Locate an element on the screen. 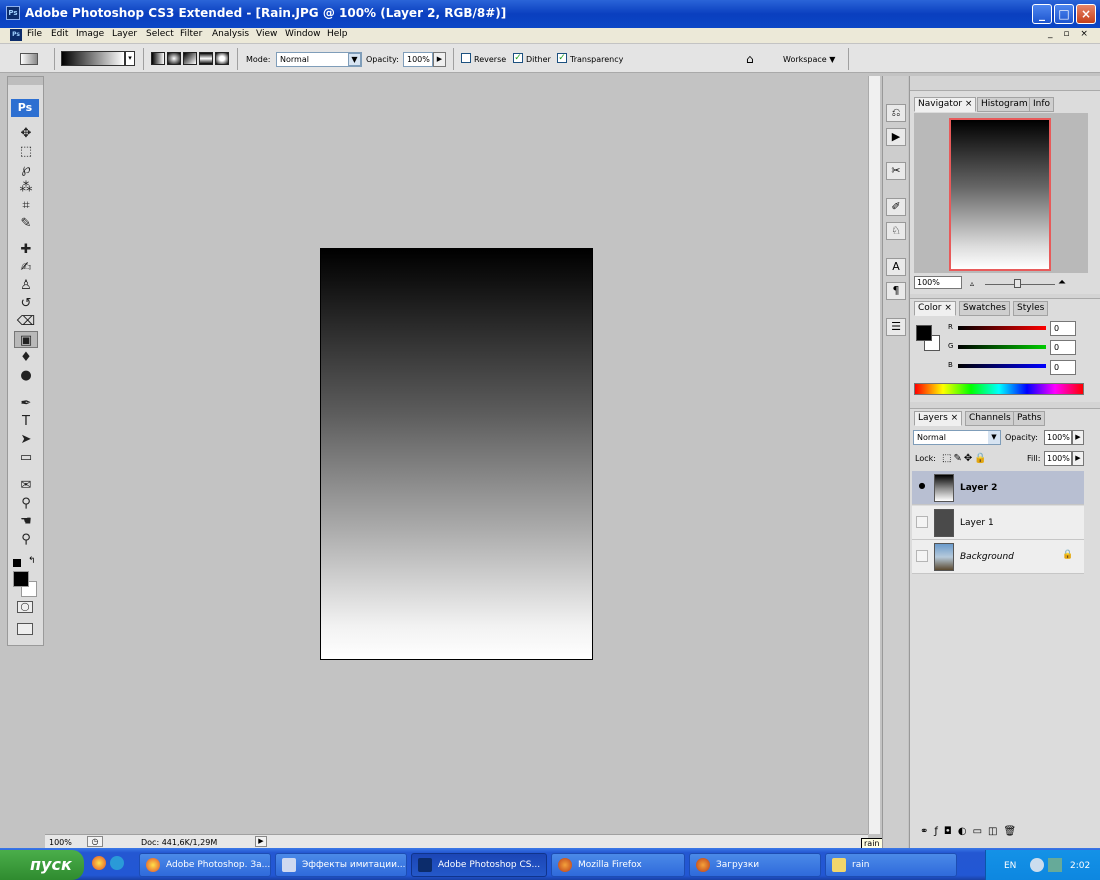 The height and width of the screenshot is (880, 1100). menu-layer: Layer is located at coordinates (124, 34).